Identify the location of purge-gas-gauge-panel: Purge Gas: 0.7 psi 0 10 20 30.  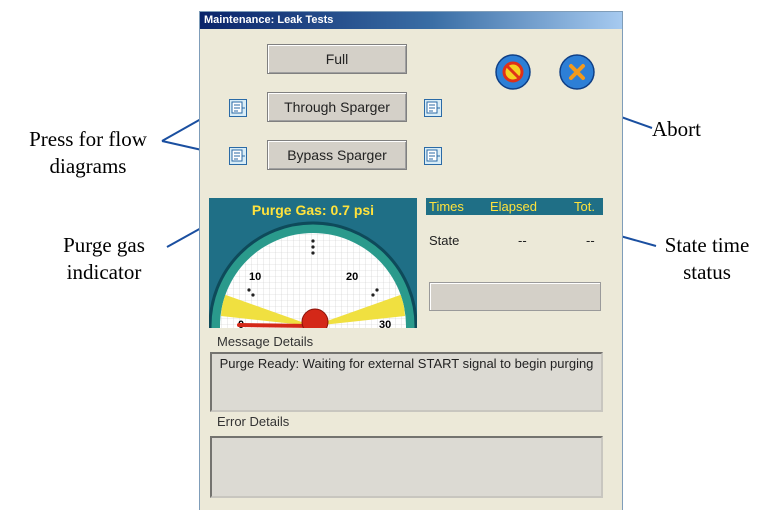
(313, 263).